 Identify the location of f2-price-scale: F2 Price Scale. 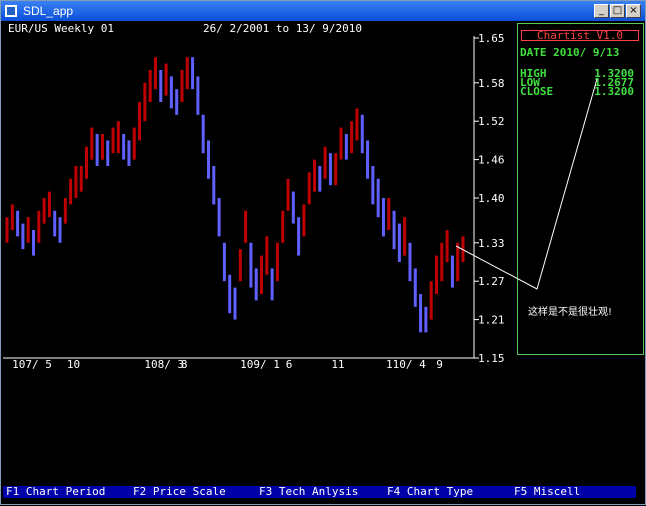
(179, 492).